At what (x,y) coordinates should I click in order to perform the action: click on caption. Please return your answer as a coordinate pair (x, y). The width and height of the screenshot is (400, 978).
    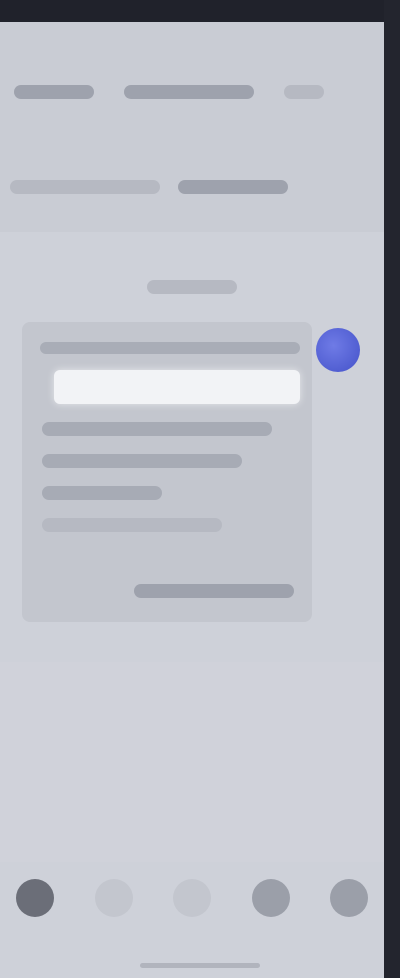
    Looking at the image, I should click on (192, 287).